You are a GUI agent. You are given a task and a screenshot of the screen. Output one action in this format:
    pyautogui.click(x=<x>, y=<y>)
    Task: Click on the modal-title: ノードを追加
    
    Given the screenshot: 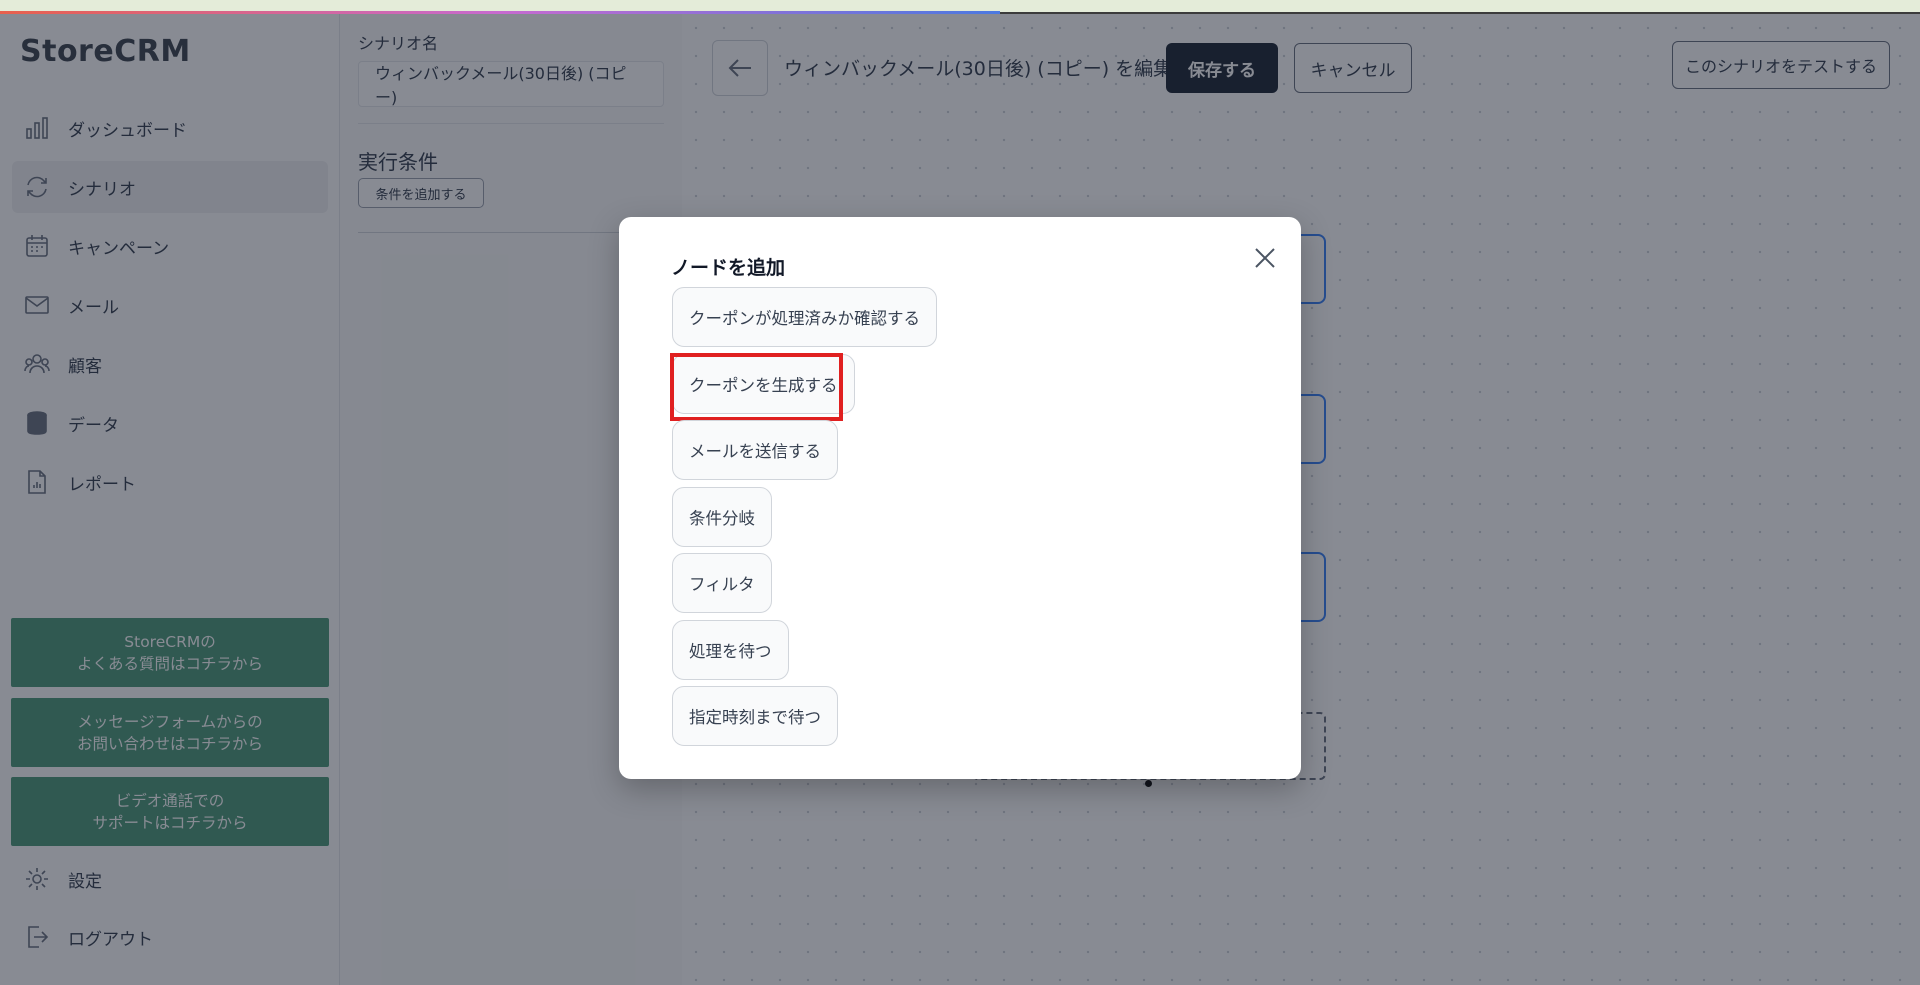 What is the action you would take?
    pyautogui.click(x=728, y=268)
    